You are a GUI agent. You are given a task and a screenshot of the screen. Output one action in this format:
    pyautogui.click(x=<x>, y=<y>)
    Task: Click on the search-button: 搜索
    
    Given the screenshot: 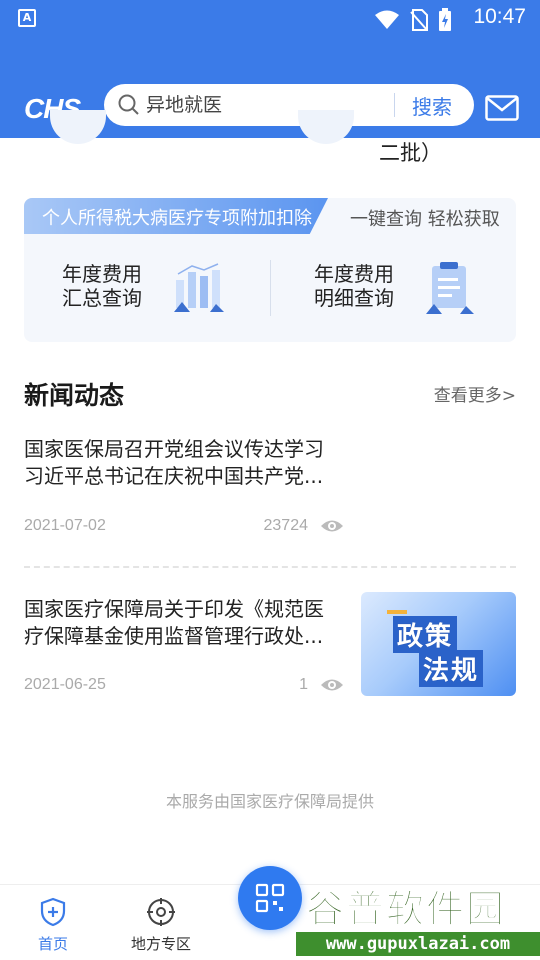 What is the action you would take?
    pyautogui.click(x=432, y=105)
    